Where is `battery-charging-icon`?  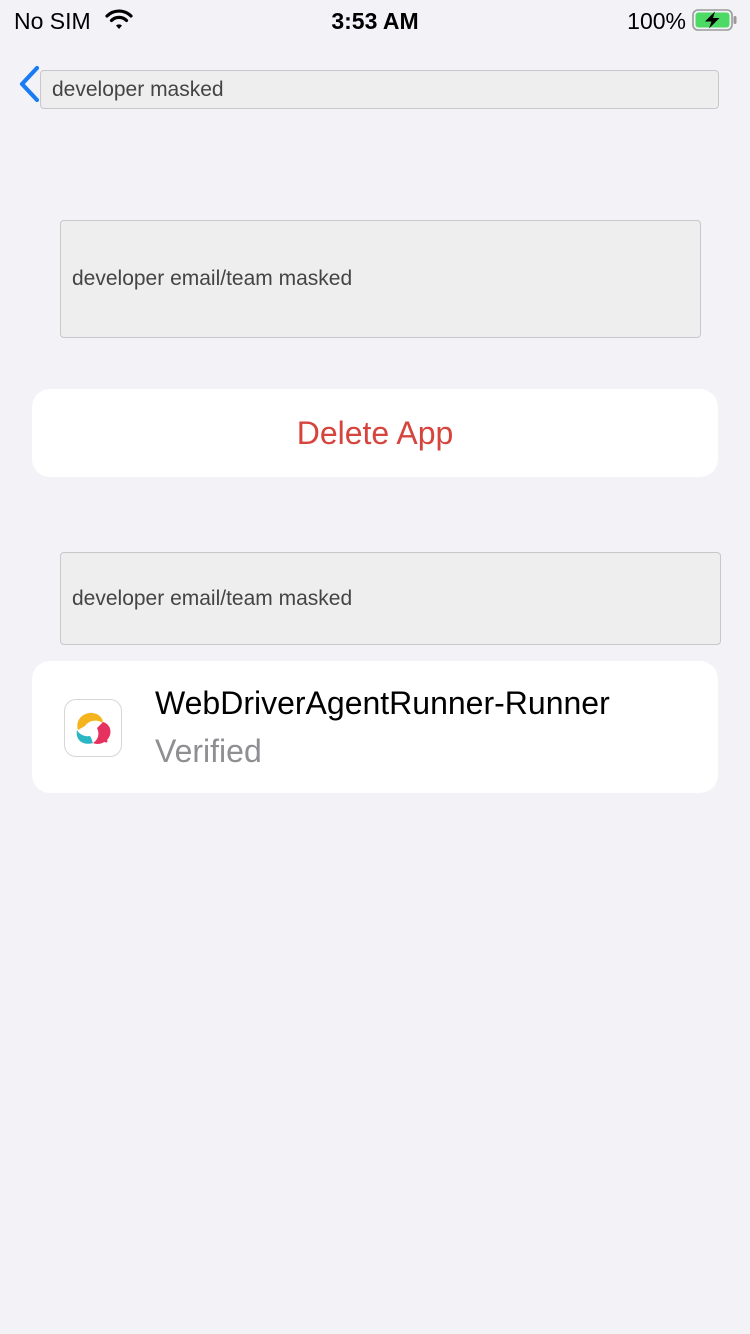 battery-charging-icon is located at coordinates (714, 20).